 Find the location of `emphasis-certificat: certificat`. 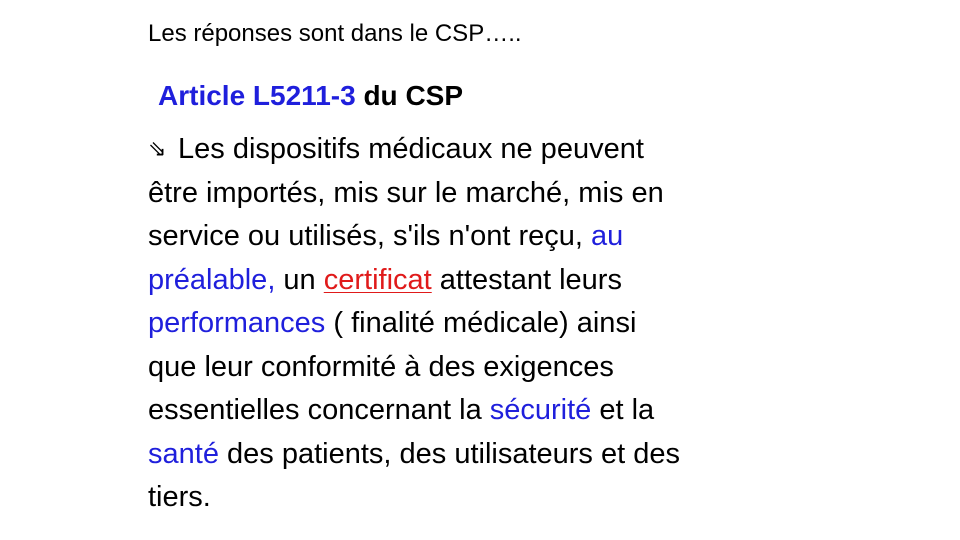

emphasis-certificat: certificat is located at coordinates (377, 279).